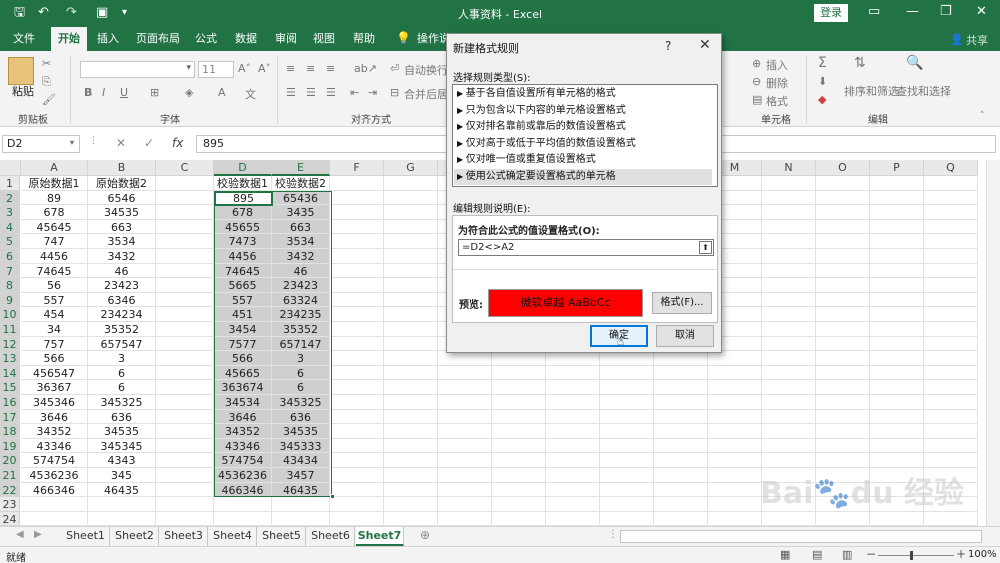 Image resolution: width=1000 pixels, height=563 pixels. I want to click on bold-icon: B, so click(88, 92).